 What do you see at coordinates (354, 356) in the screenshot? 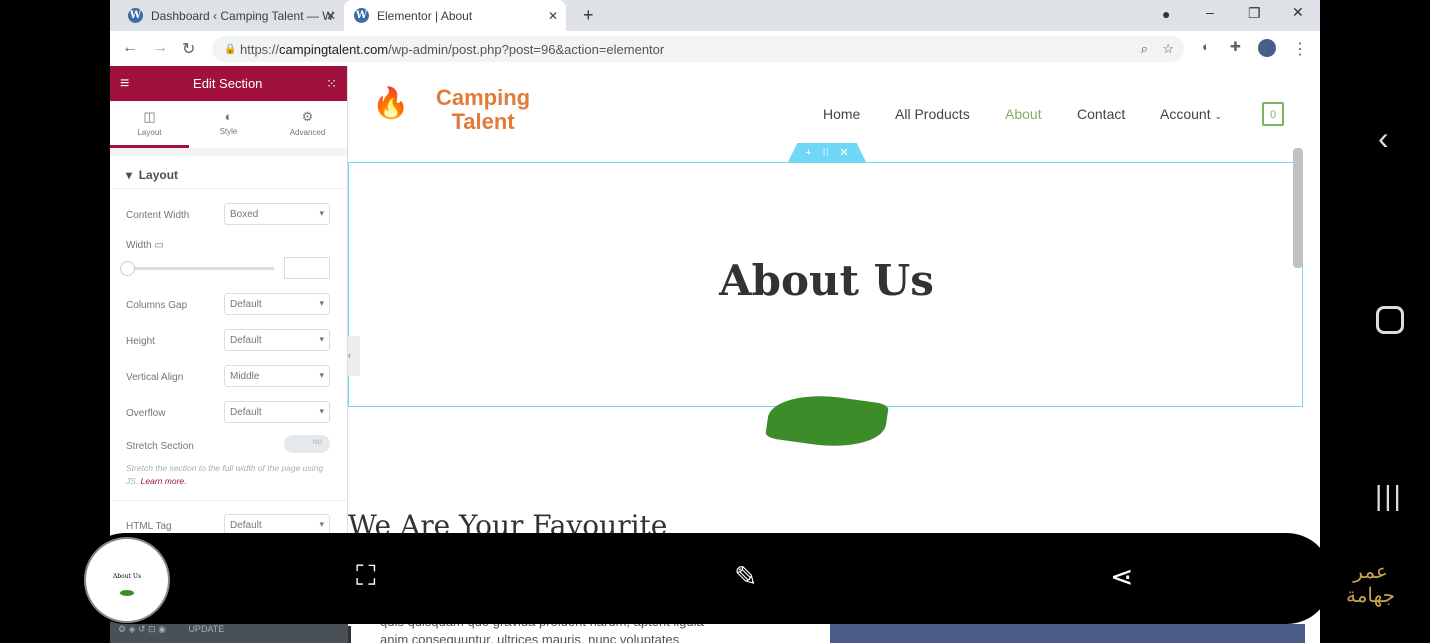
I see `collapse-panel-handle: ‹` at bounding box center [354, 356].